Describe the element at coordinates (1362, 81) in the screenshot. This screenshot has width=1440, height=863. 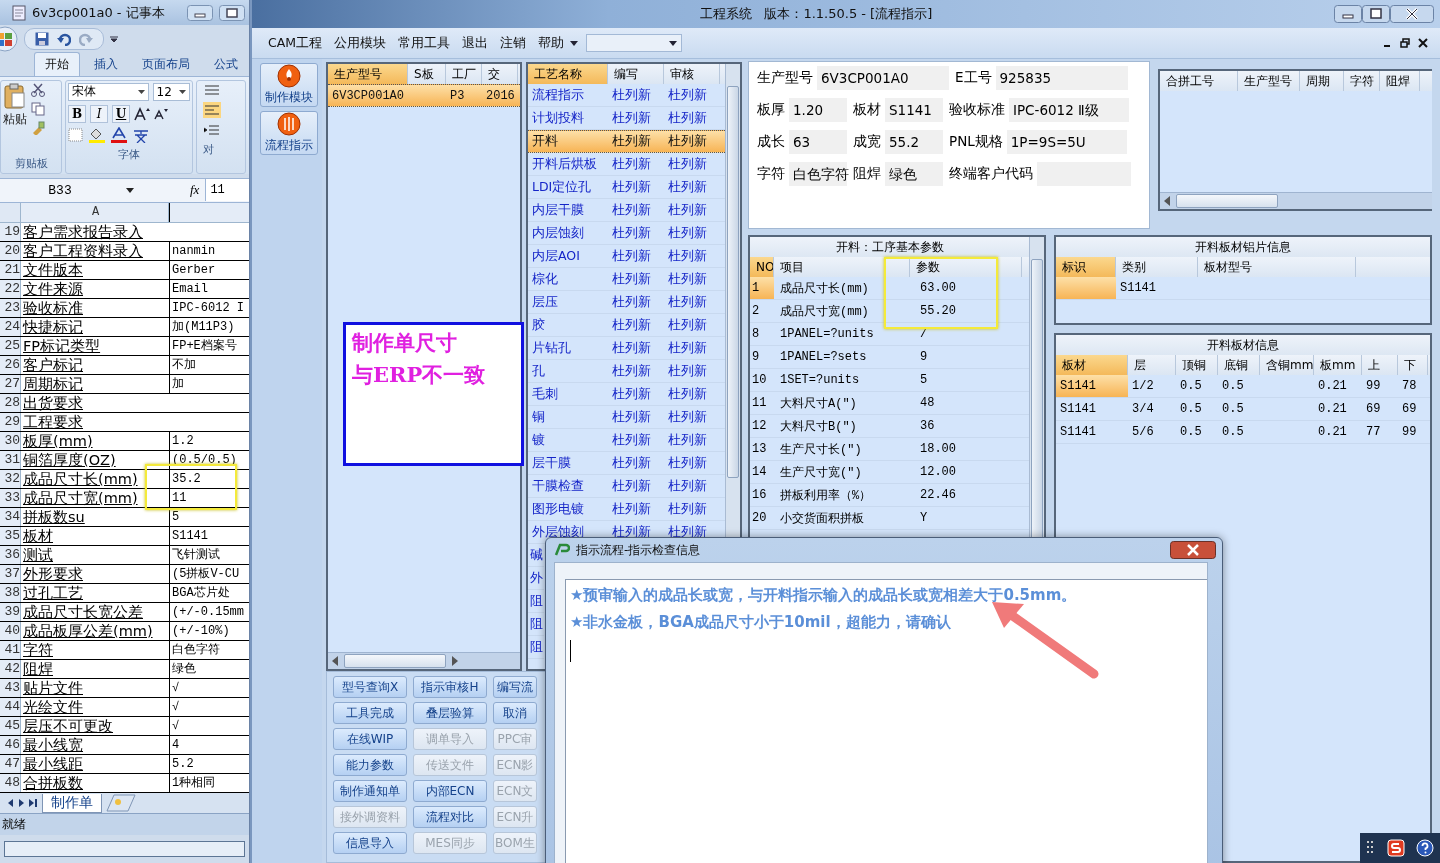
I see `column-header: 字符` at that location.